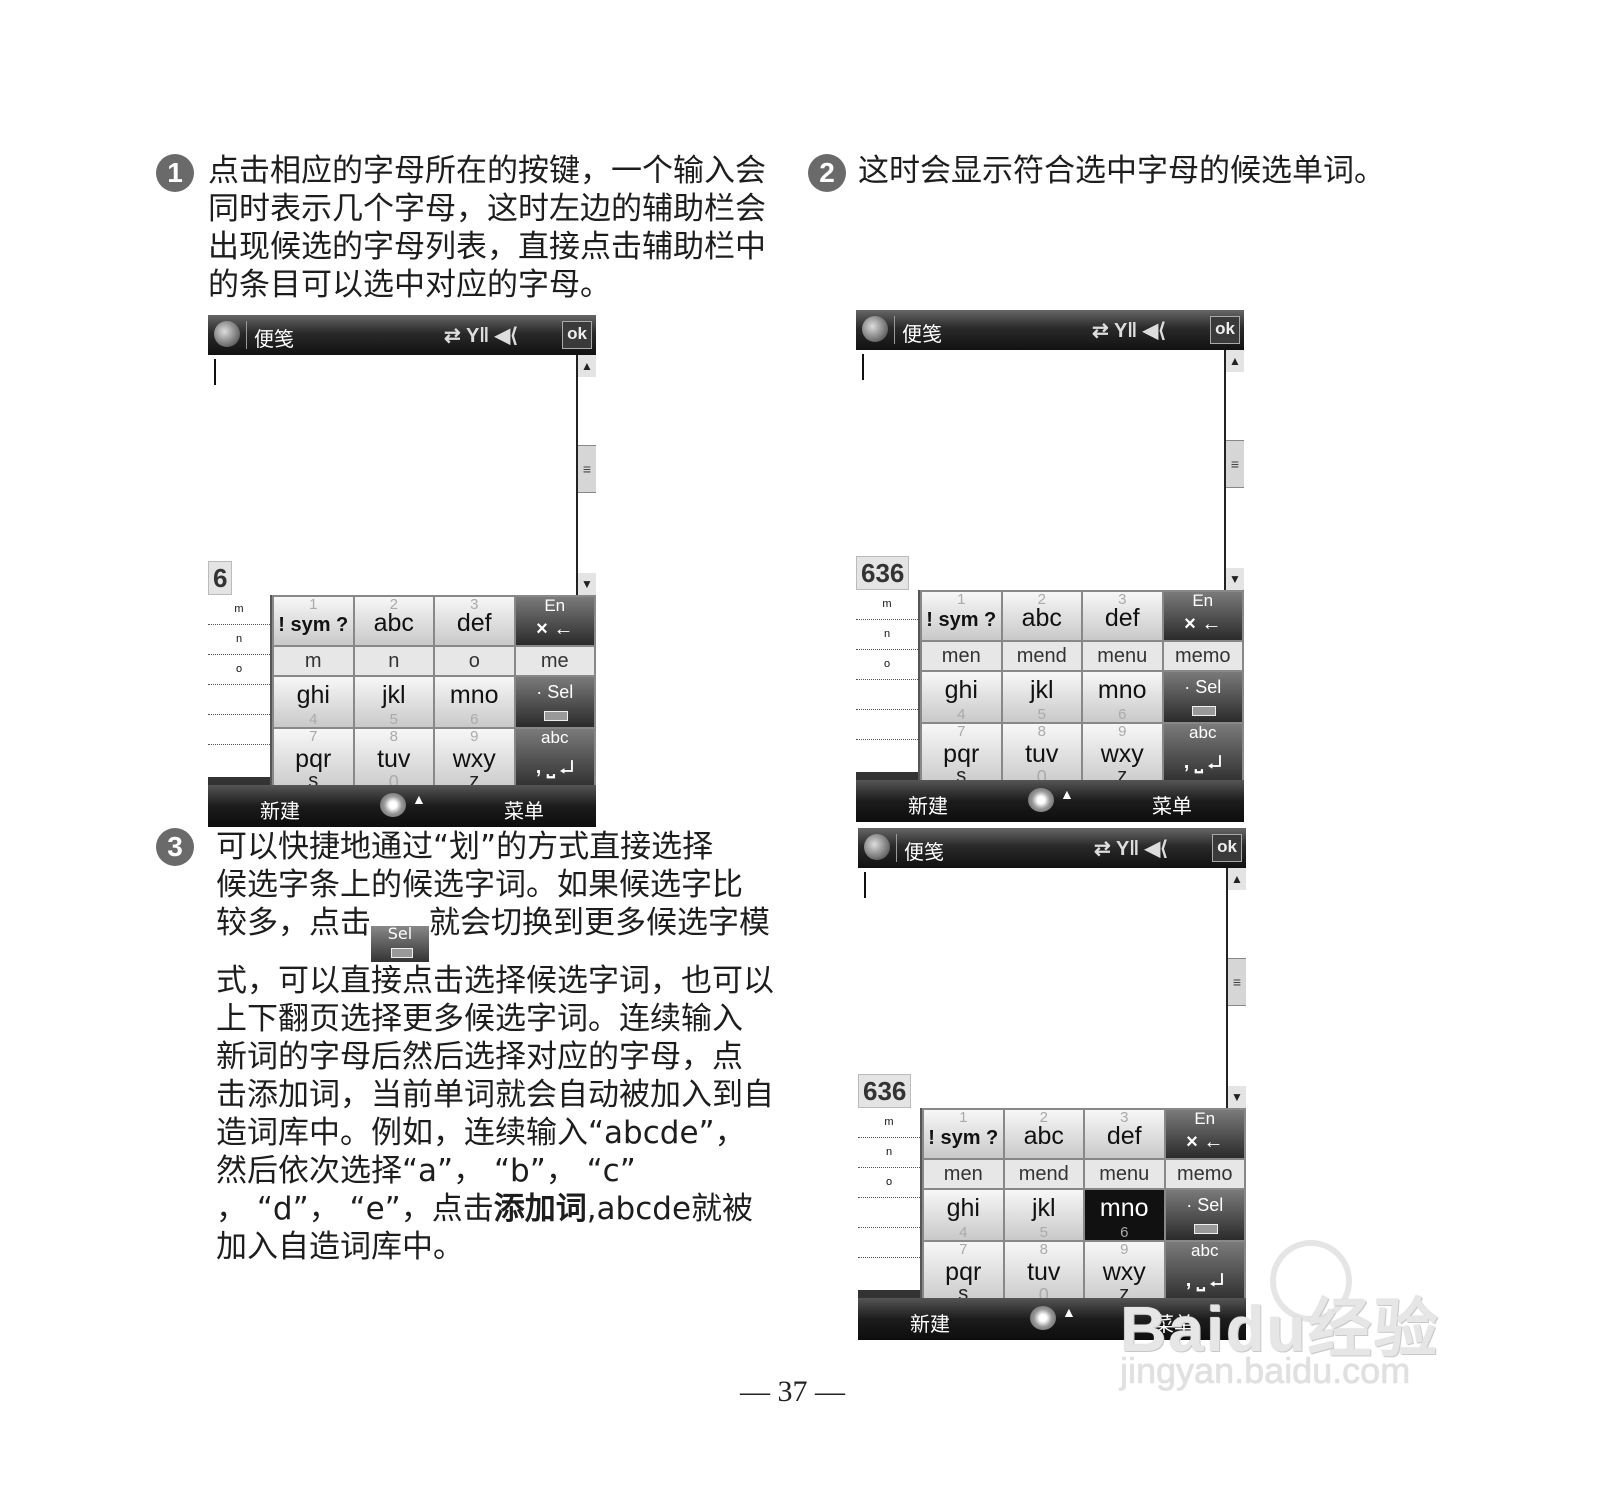 This screenshot has height=1497, width=1610. I want to click on text-line: 上下翻页选择更多候选字词。连续输入, so click(479, 1019).